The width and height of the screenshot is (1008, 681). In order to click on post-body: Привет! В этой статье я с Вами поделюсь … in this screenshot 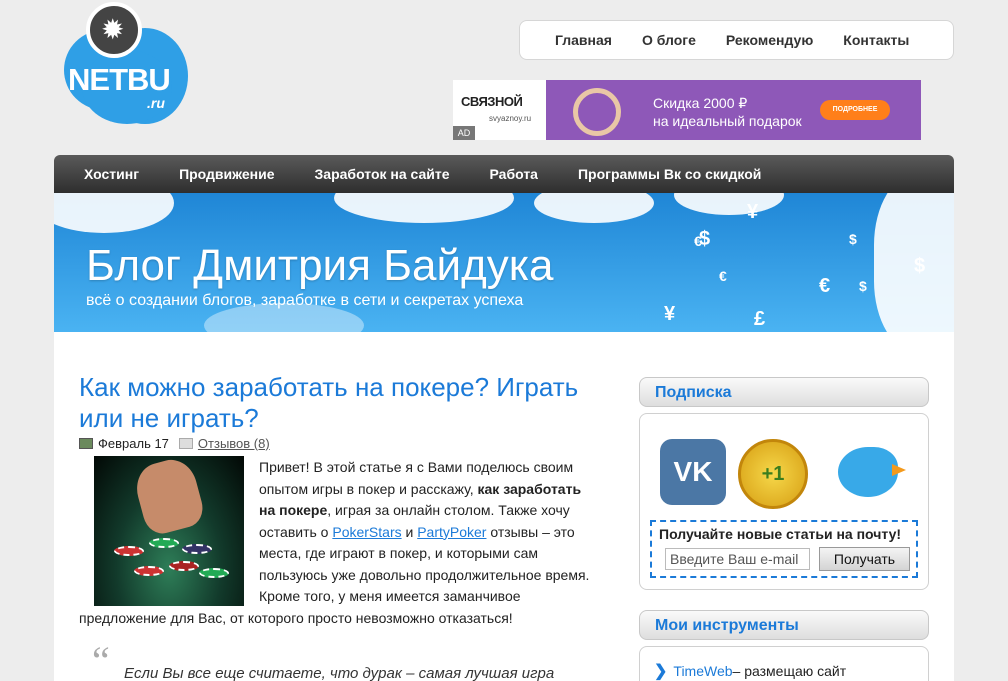, I will do `click(336, 543)`.